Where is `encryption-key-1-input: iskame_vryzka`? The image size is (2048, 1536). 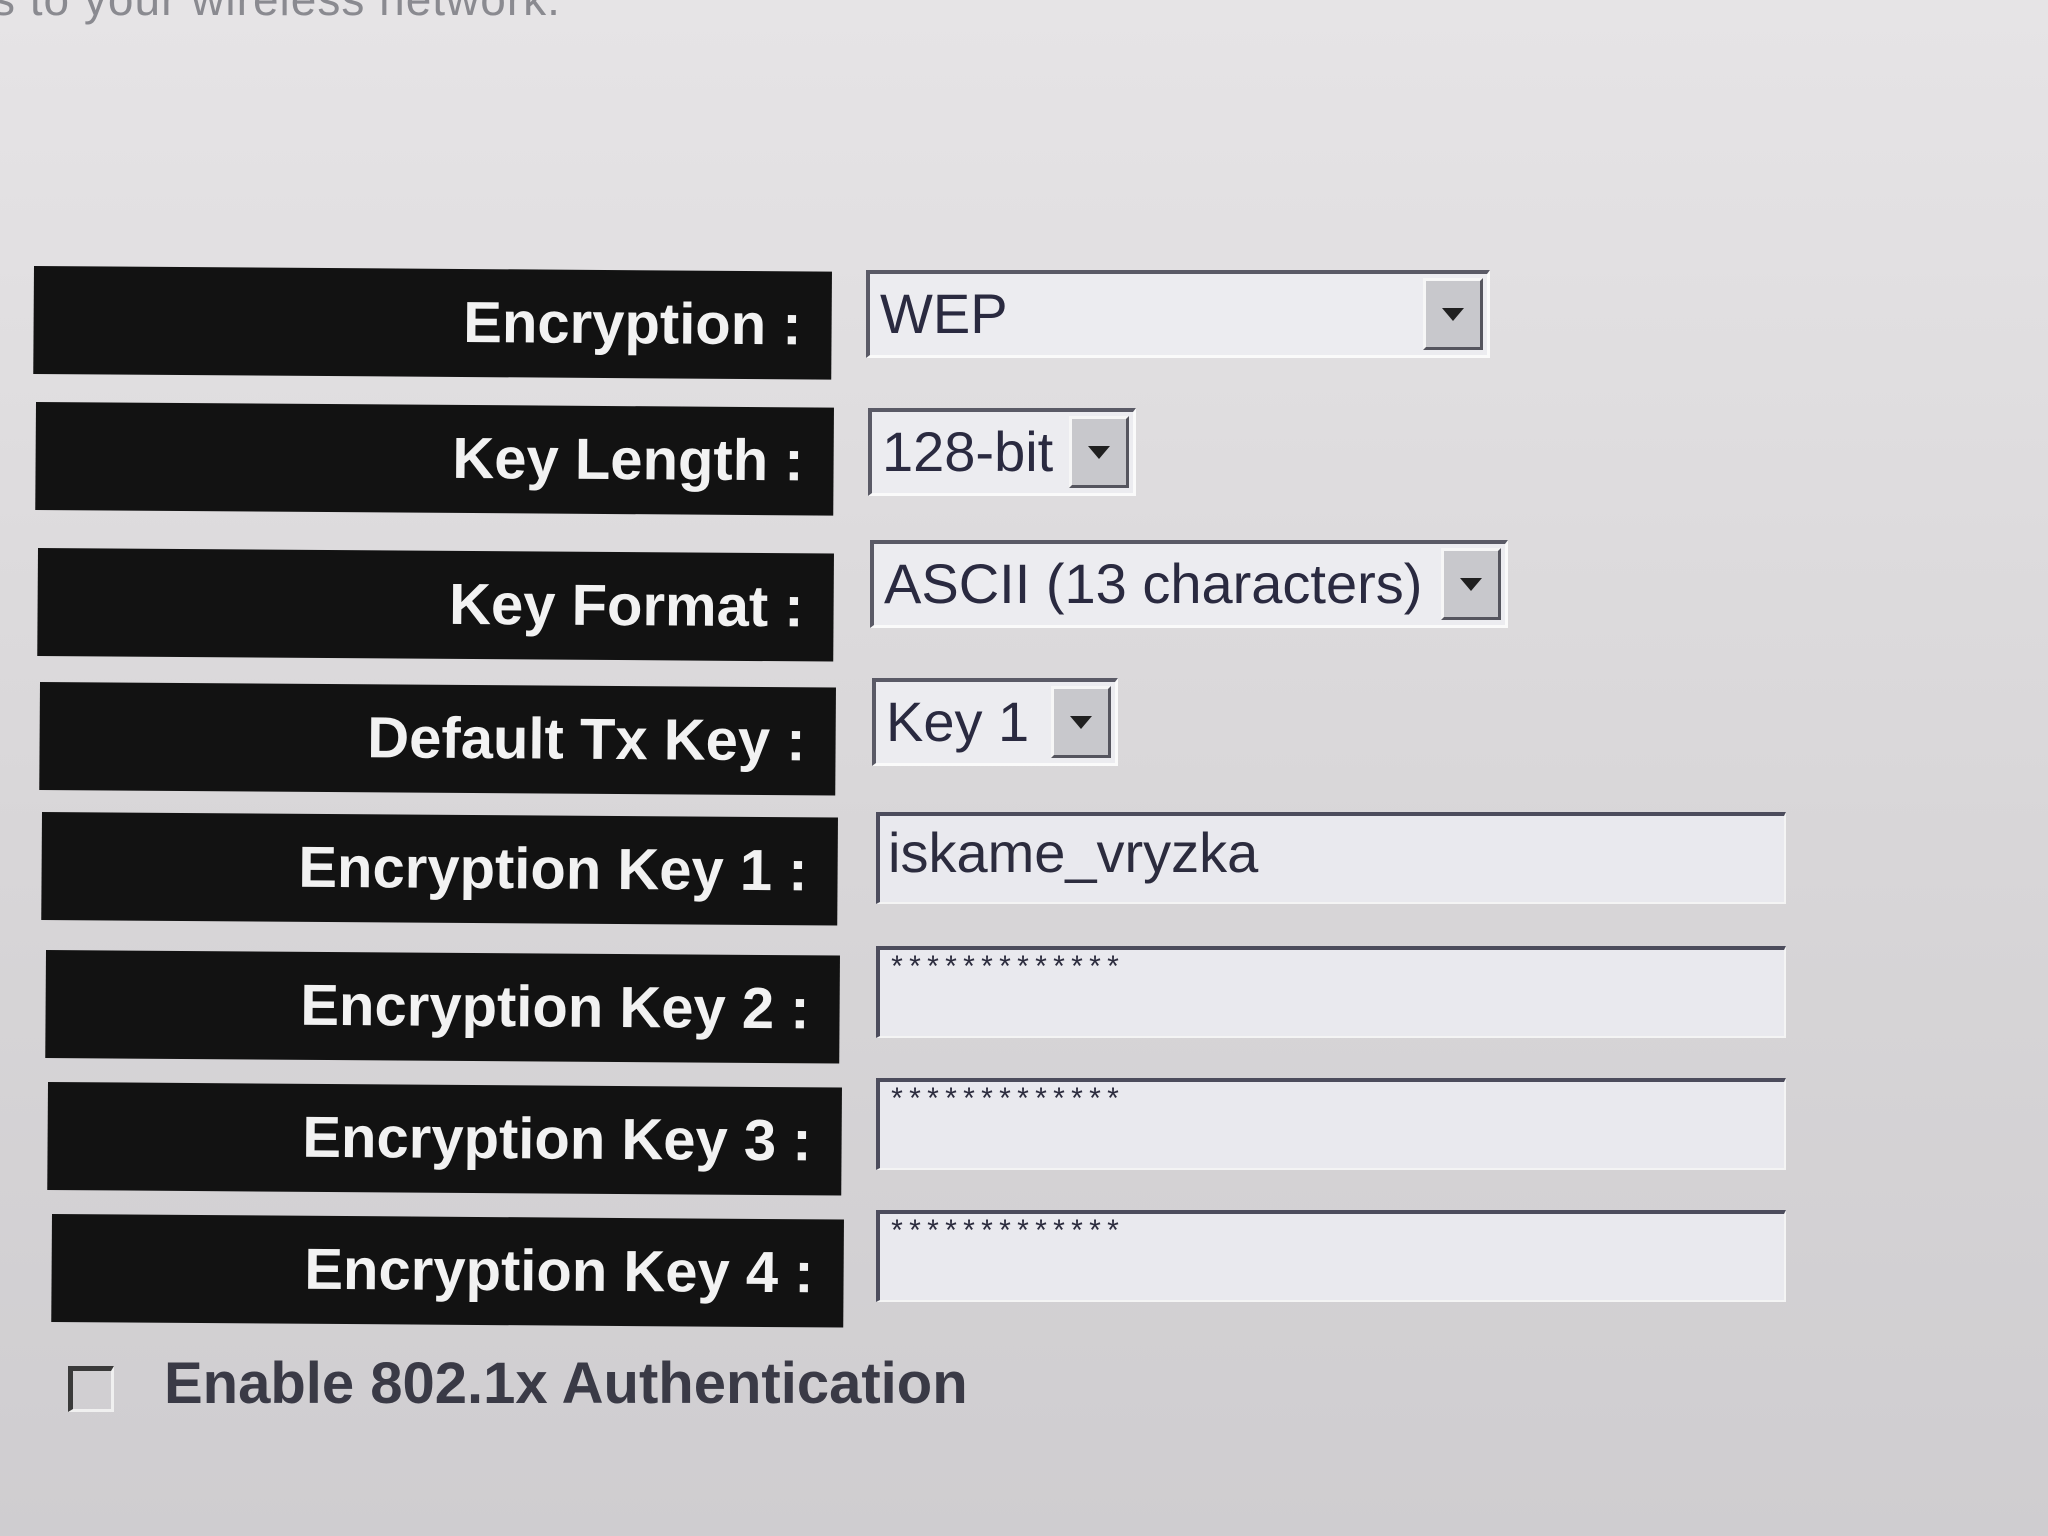
encryption-key-1-input: iskame_vryzka is located at coordinates (1331, 858).